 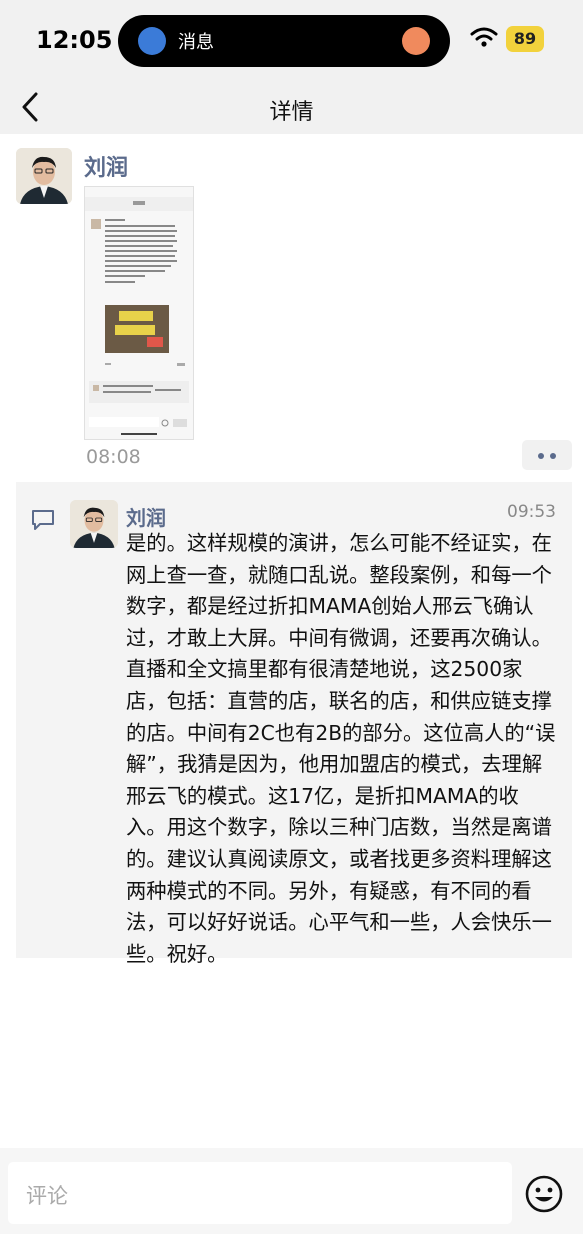 I want to click on comment-time: 09:53, so click(x=531, y=512).